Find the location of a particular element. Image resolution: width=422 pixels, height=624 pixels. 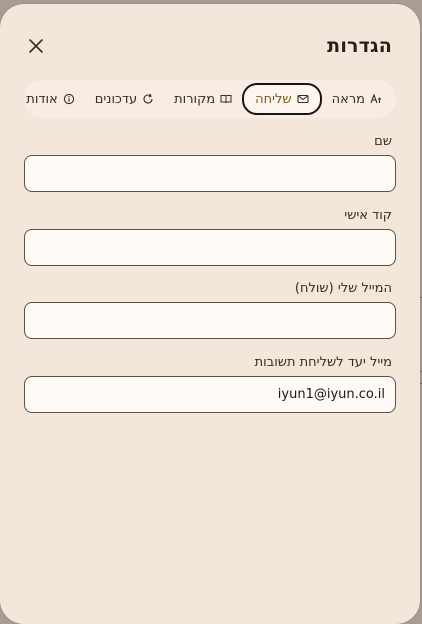

refresh-icon is located at coordinates (148, 99).